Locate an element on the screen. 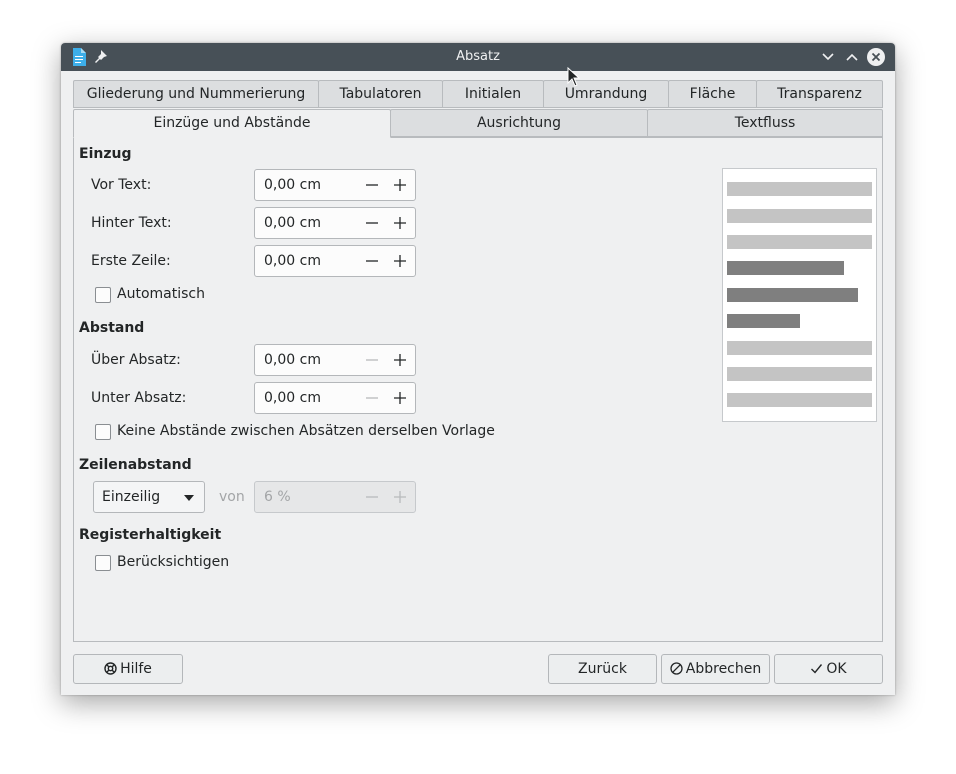  maximize-button is located at coordinates (852, 57).